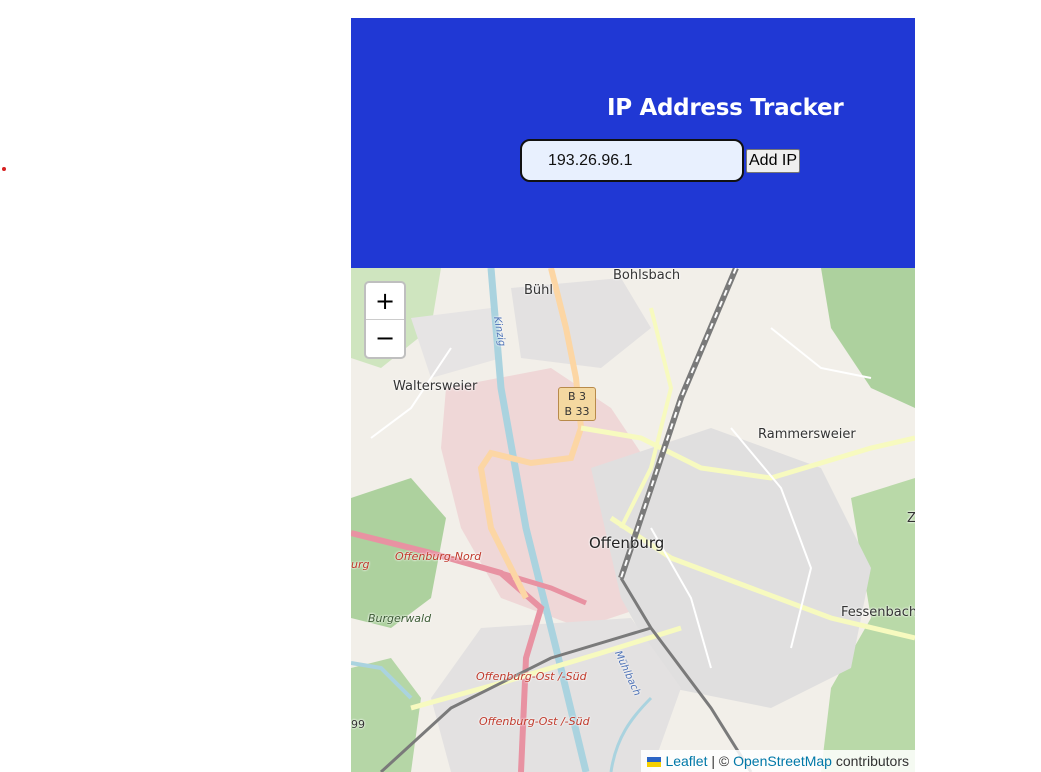 This screenshot has width=1041, height=772. Describe the element at coordinates (773, 161) in the screenshot. I see `add-ip-button: Add IP` at that location.